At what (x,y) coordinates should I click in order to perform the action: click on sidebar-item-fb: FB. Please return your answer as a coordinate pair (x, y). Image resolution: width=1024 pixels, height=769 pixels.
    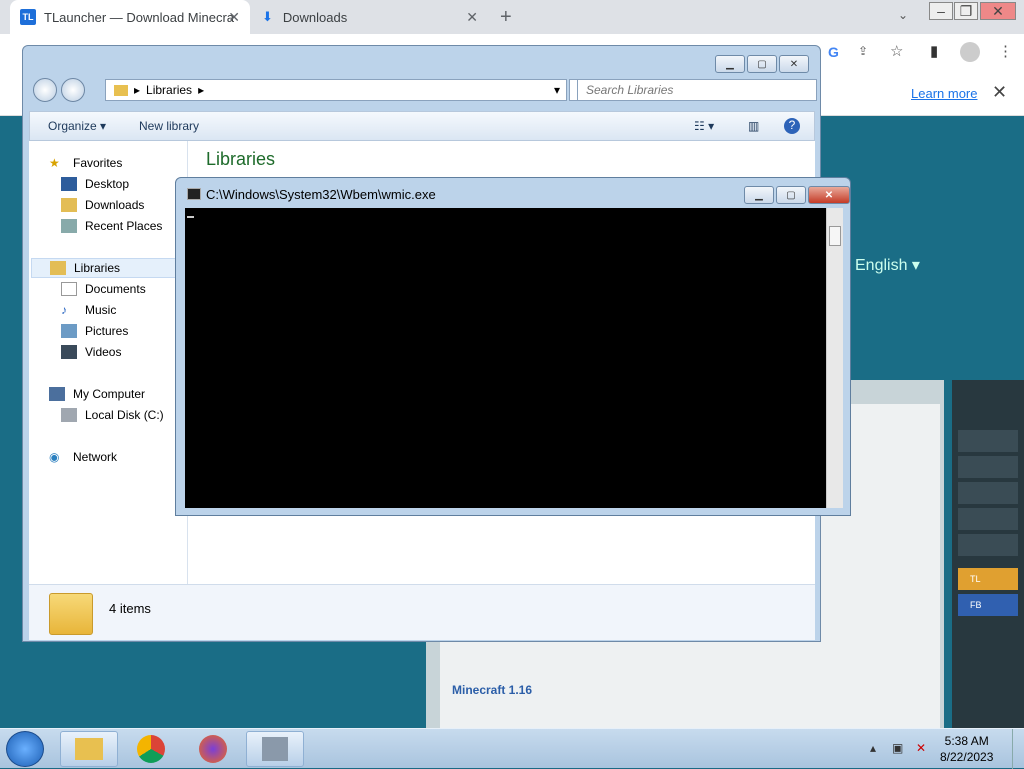
    Looking at the image, I should click on (988, 605).